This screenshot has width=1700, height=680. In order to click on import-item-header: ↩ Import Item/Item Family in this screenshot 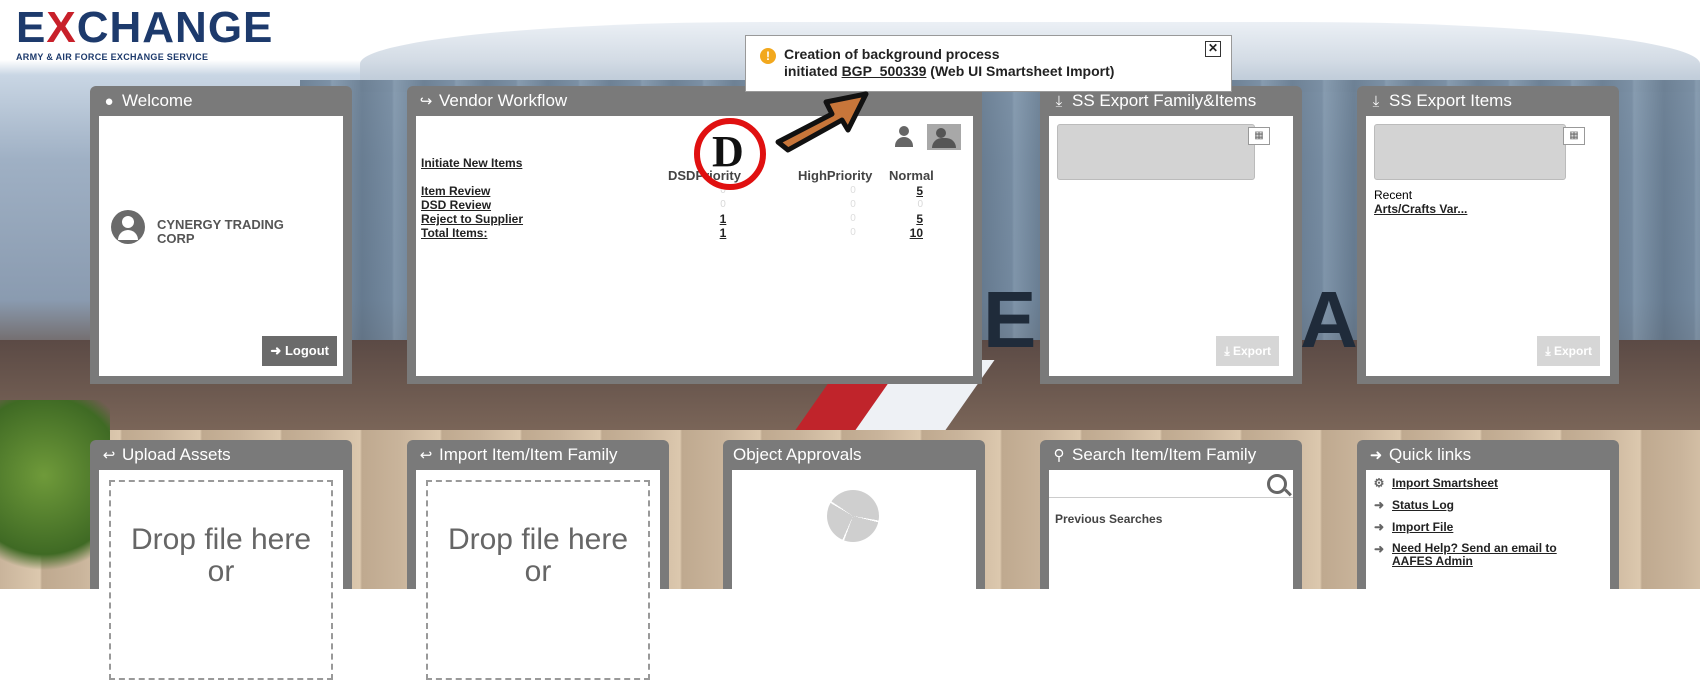, I will do `click(538, 455)`.